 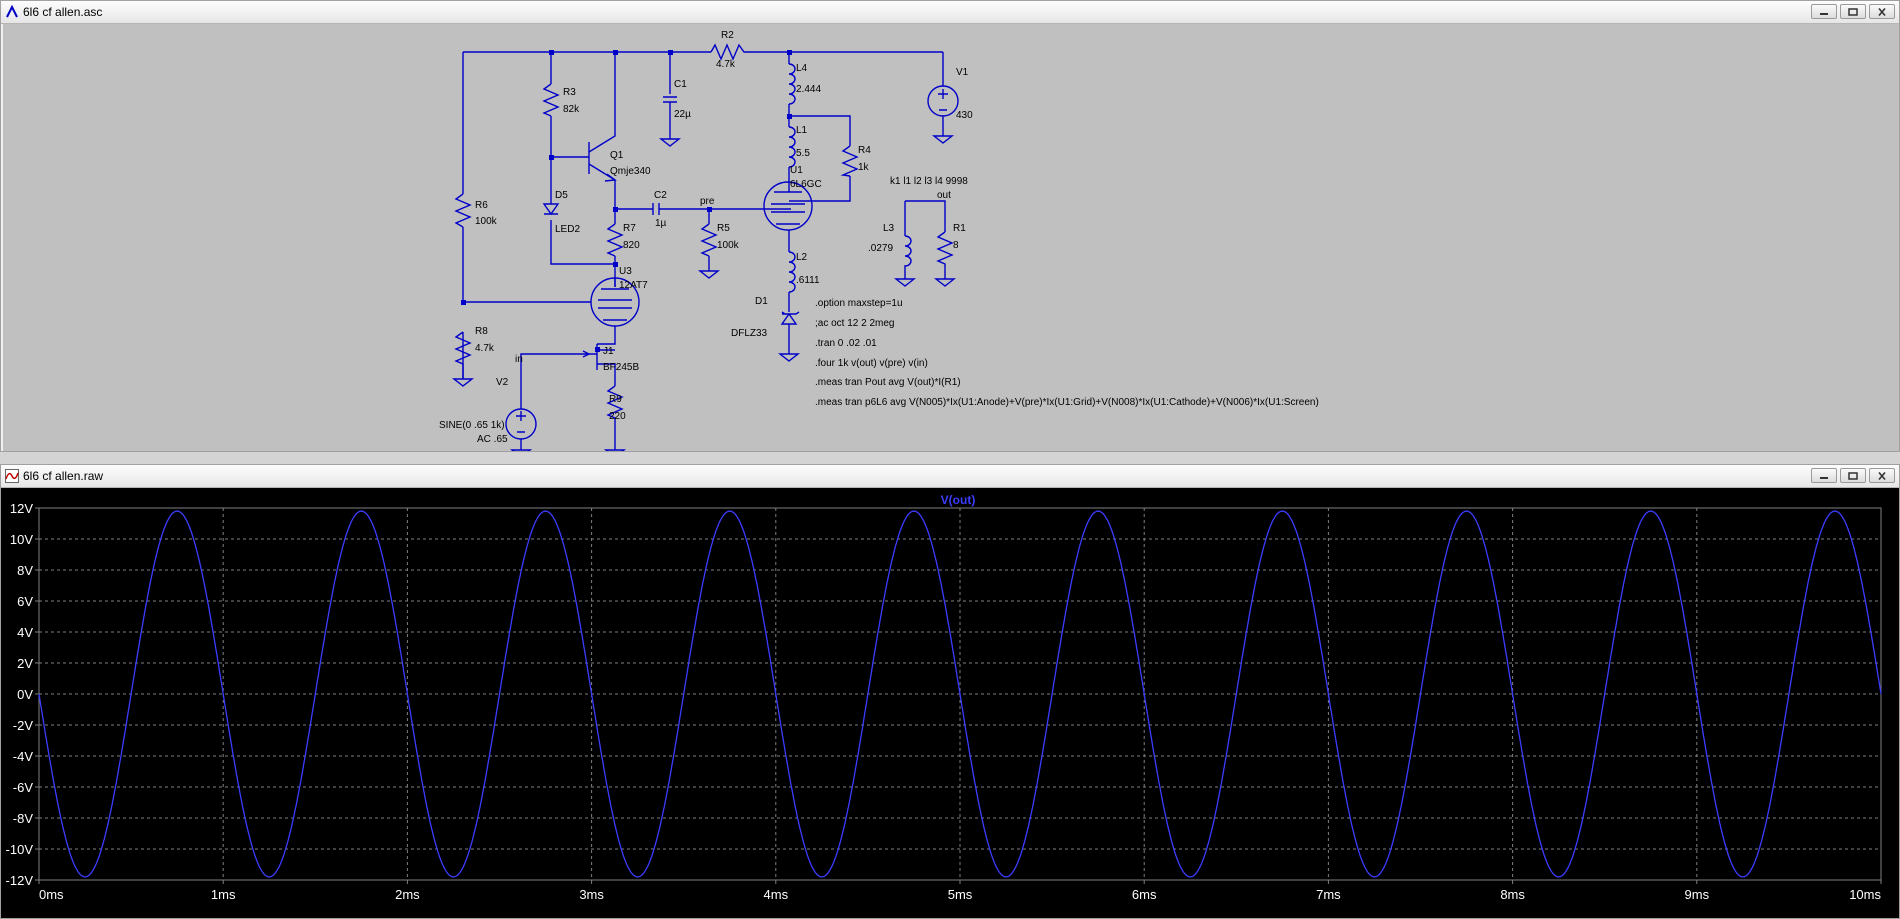 What do you see at coordinates (1512, 894) in the screenshot?
I see `x-tick-label: 8ms` at bounding box center [1512, 894].